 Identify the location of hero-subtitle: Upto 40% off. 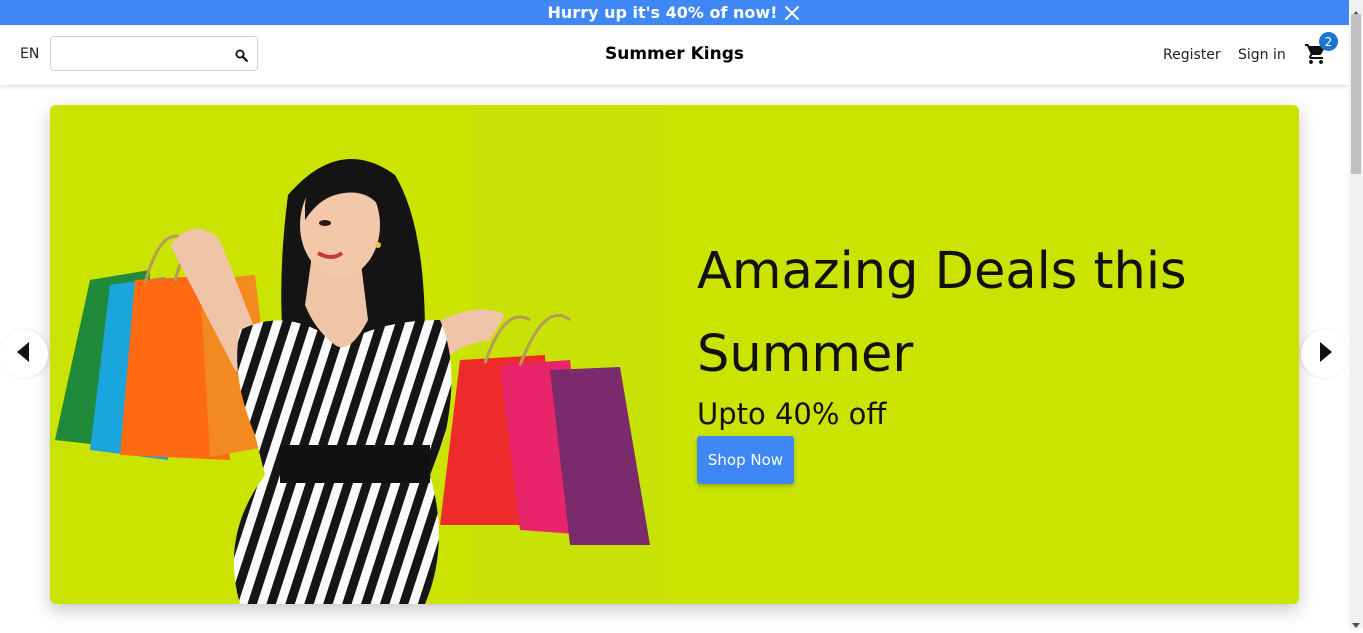
(792, 414).